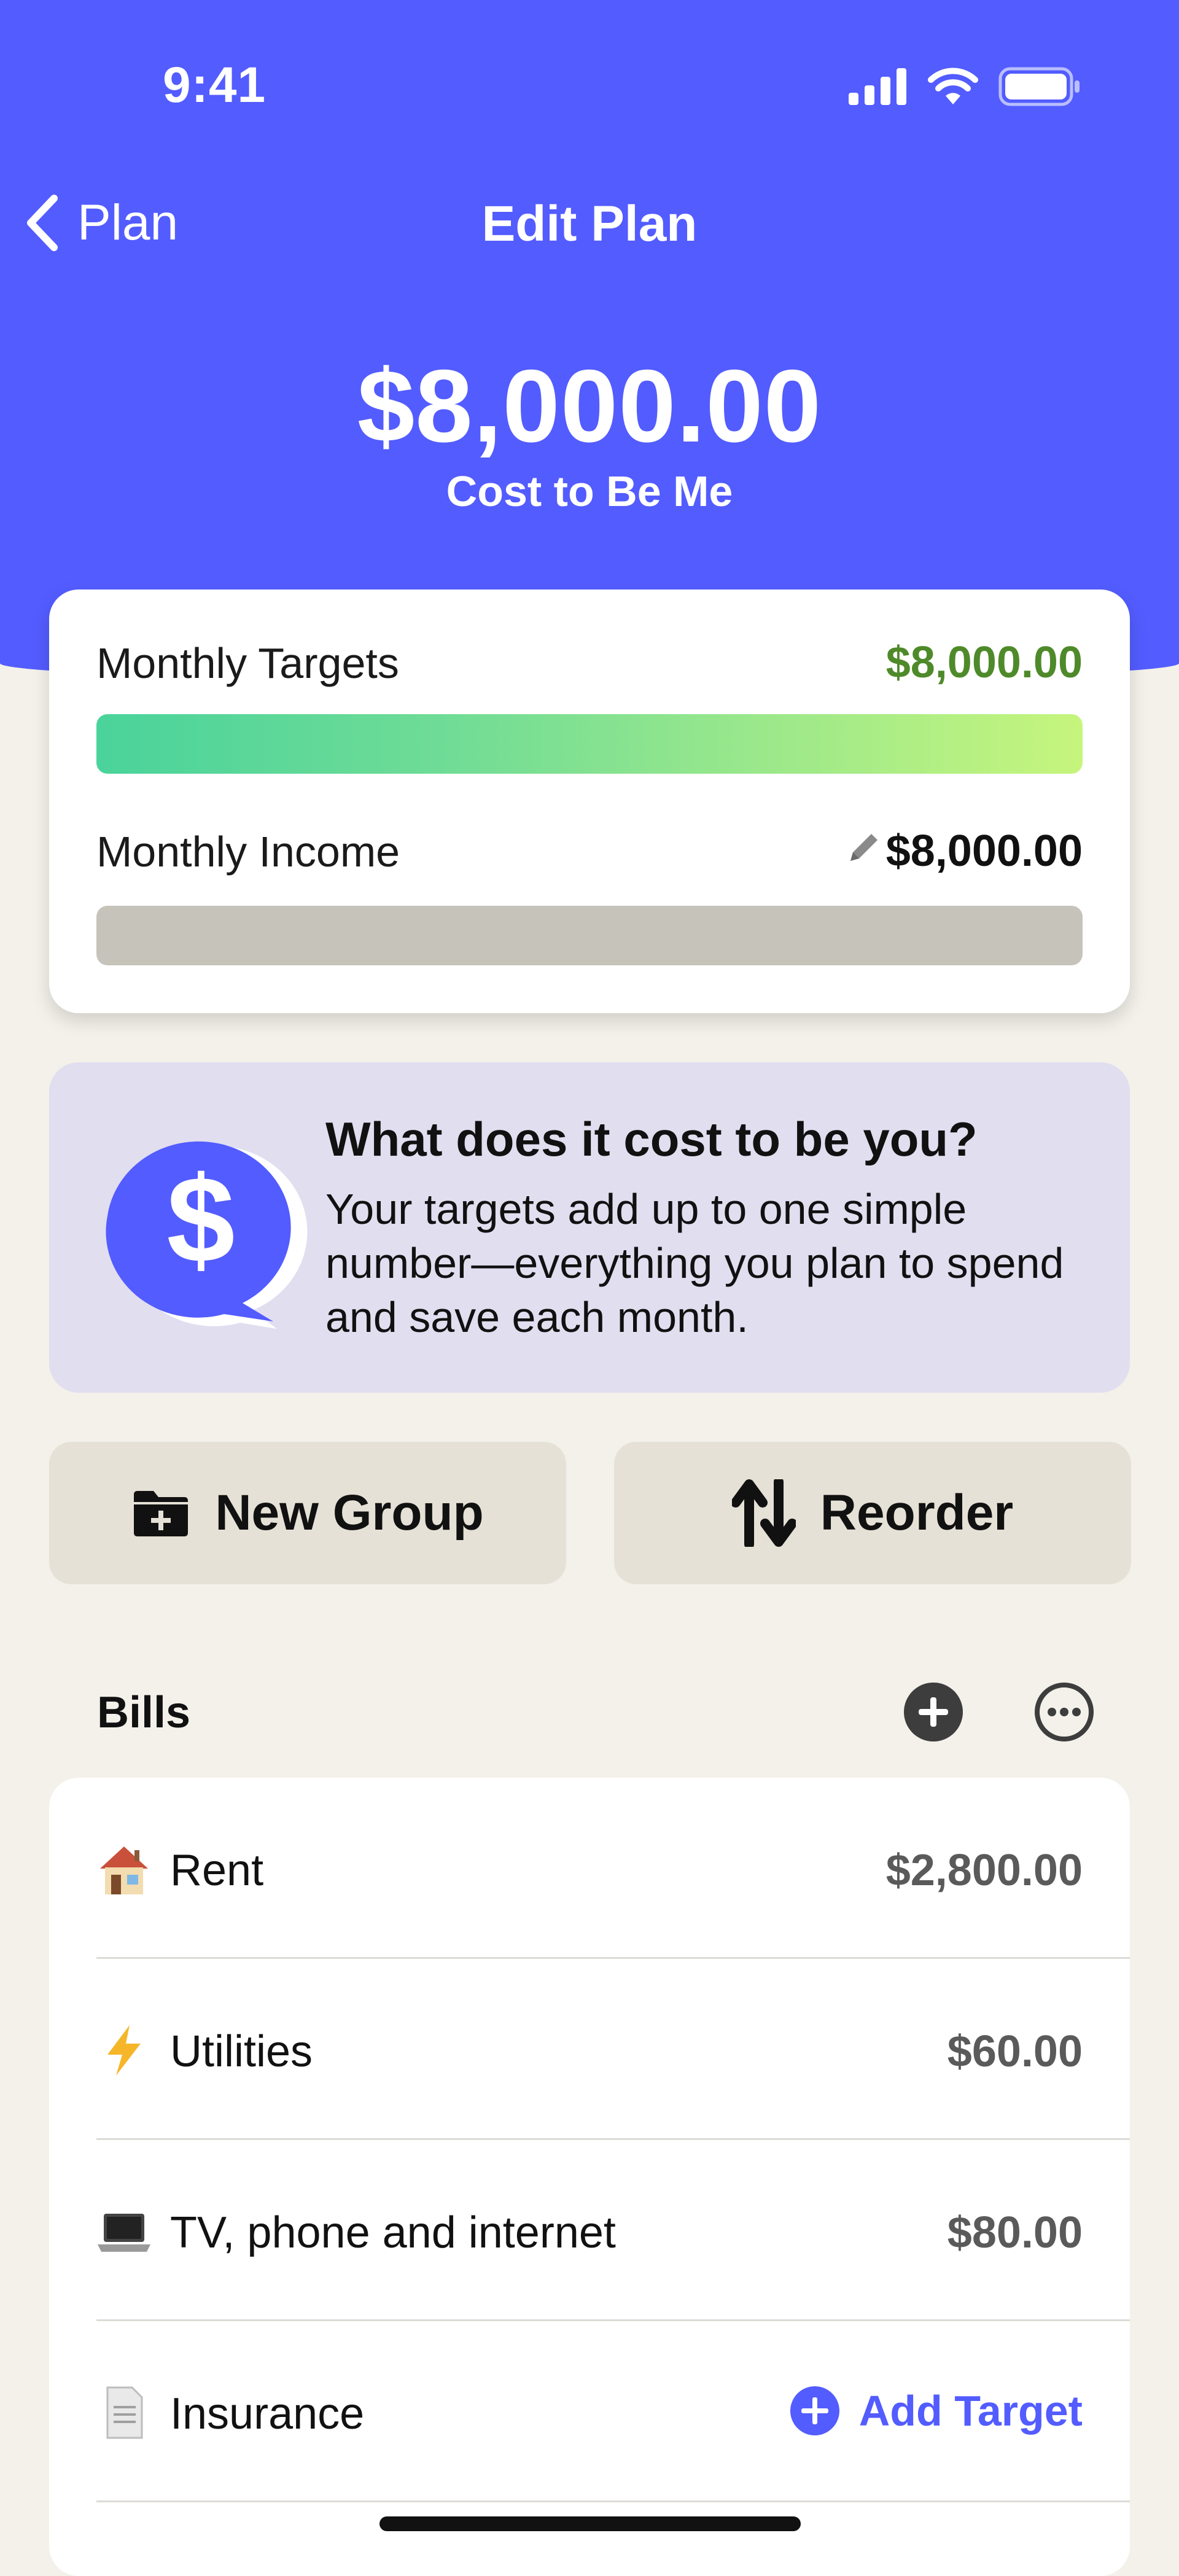 The image size is (1179, 2576). Describe the element at coordinates (984, 1870) in the screenshot. I see `bill-amount: $2,800.00` at that location.